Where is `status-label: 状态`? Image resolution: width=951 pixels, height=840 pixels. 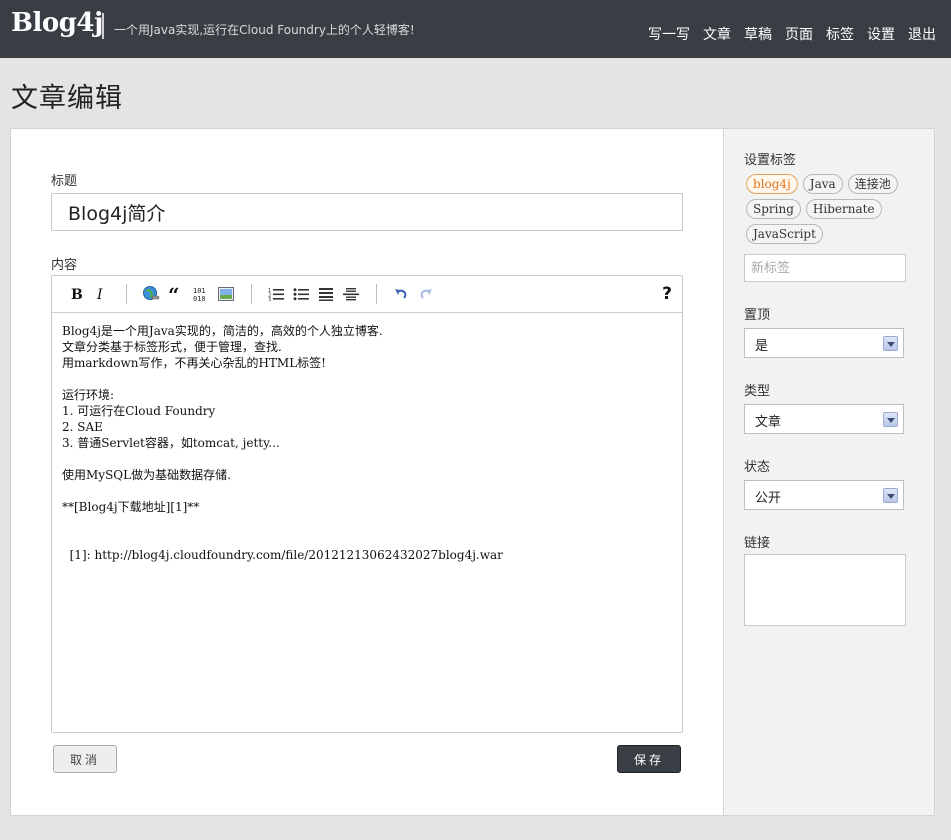 status-label: 状态 is located at coordinates (757, 467).